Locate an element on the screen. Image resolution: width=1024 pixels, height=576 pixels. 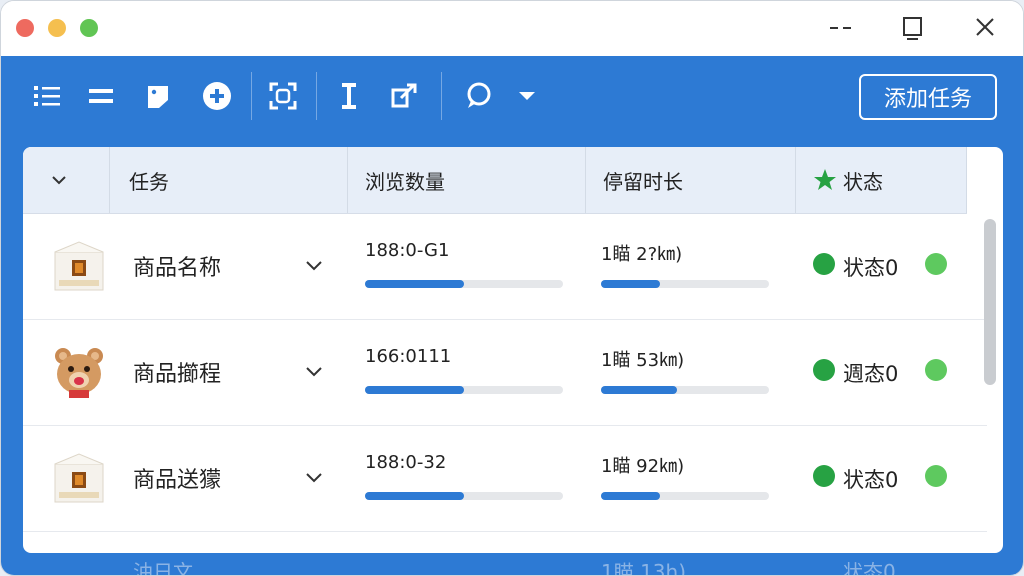
scan-frame-icon is located at coordinates (283, 96).